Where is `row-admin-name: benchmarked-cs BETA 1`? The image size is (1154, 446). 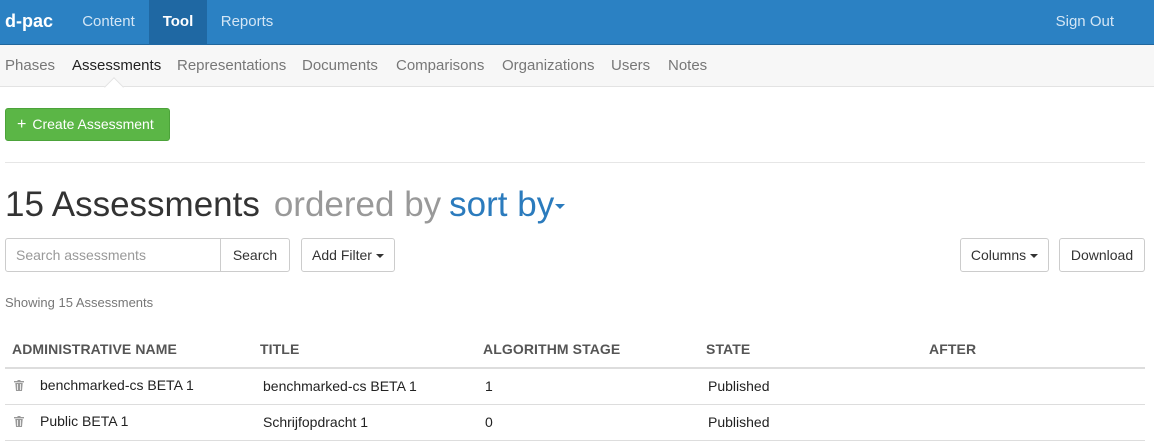 row-admin-name: benchmarked-cs BETA 1 is located at coordinates (117, 385).